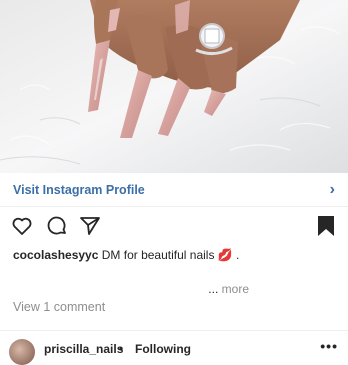 This screenshot has width=348, height=365. I want to click on caption-text: DM for beautiful nails 💋 ., so click(170, 255).